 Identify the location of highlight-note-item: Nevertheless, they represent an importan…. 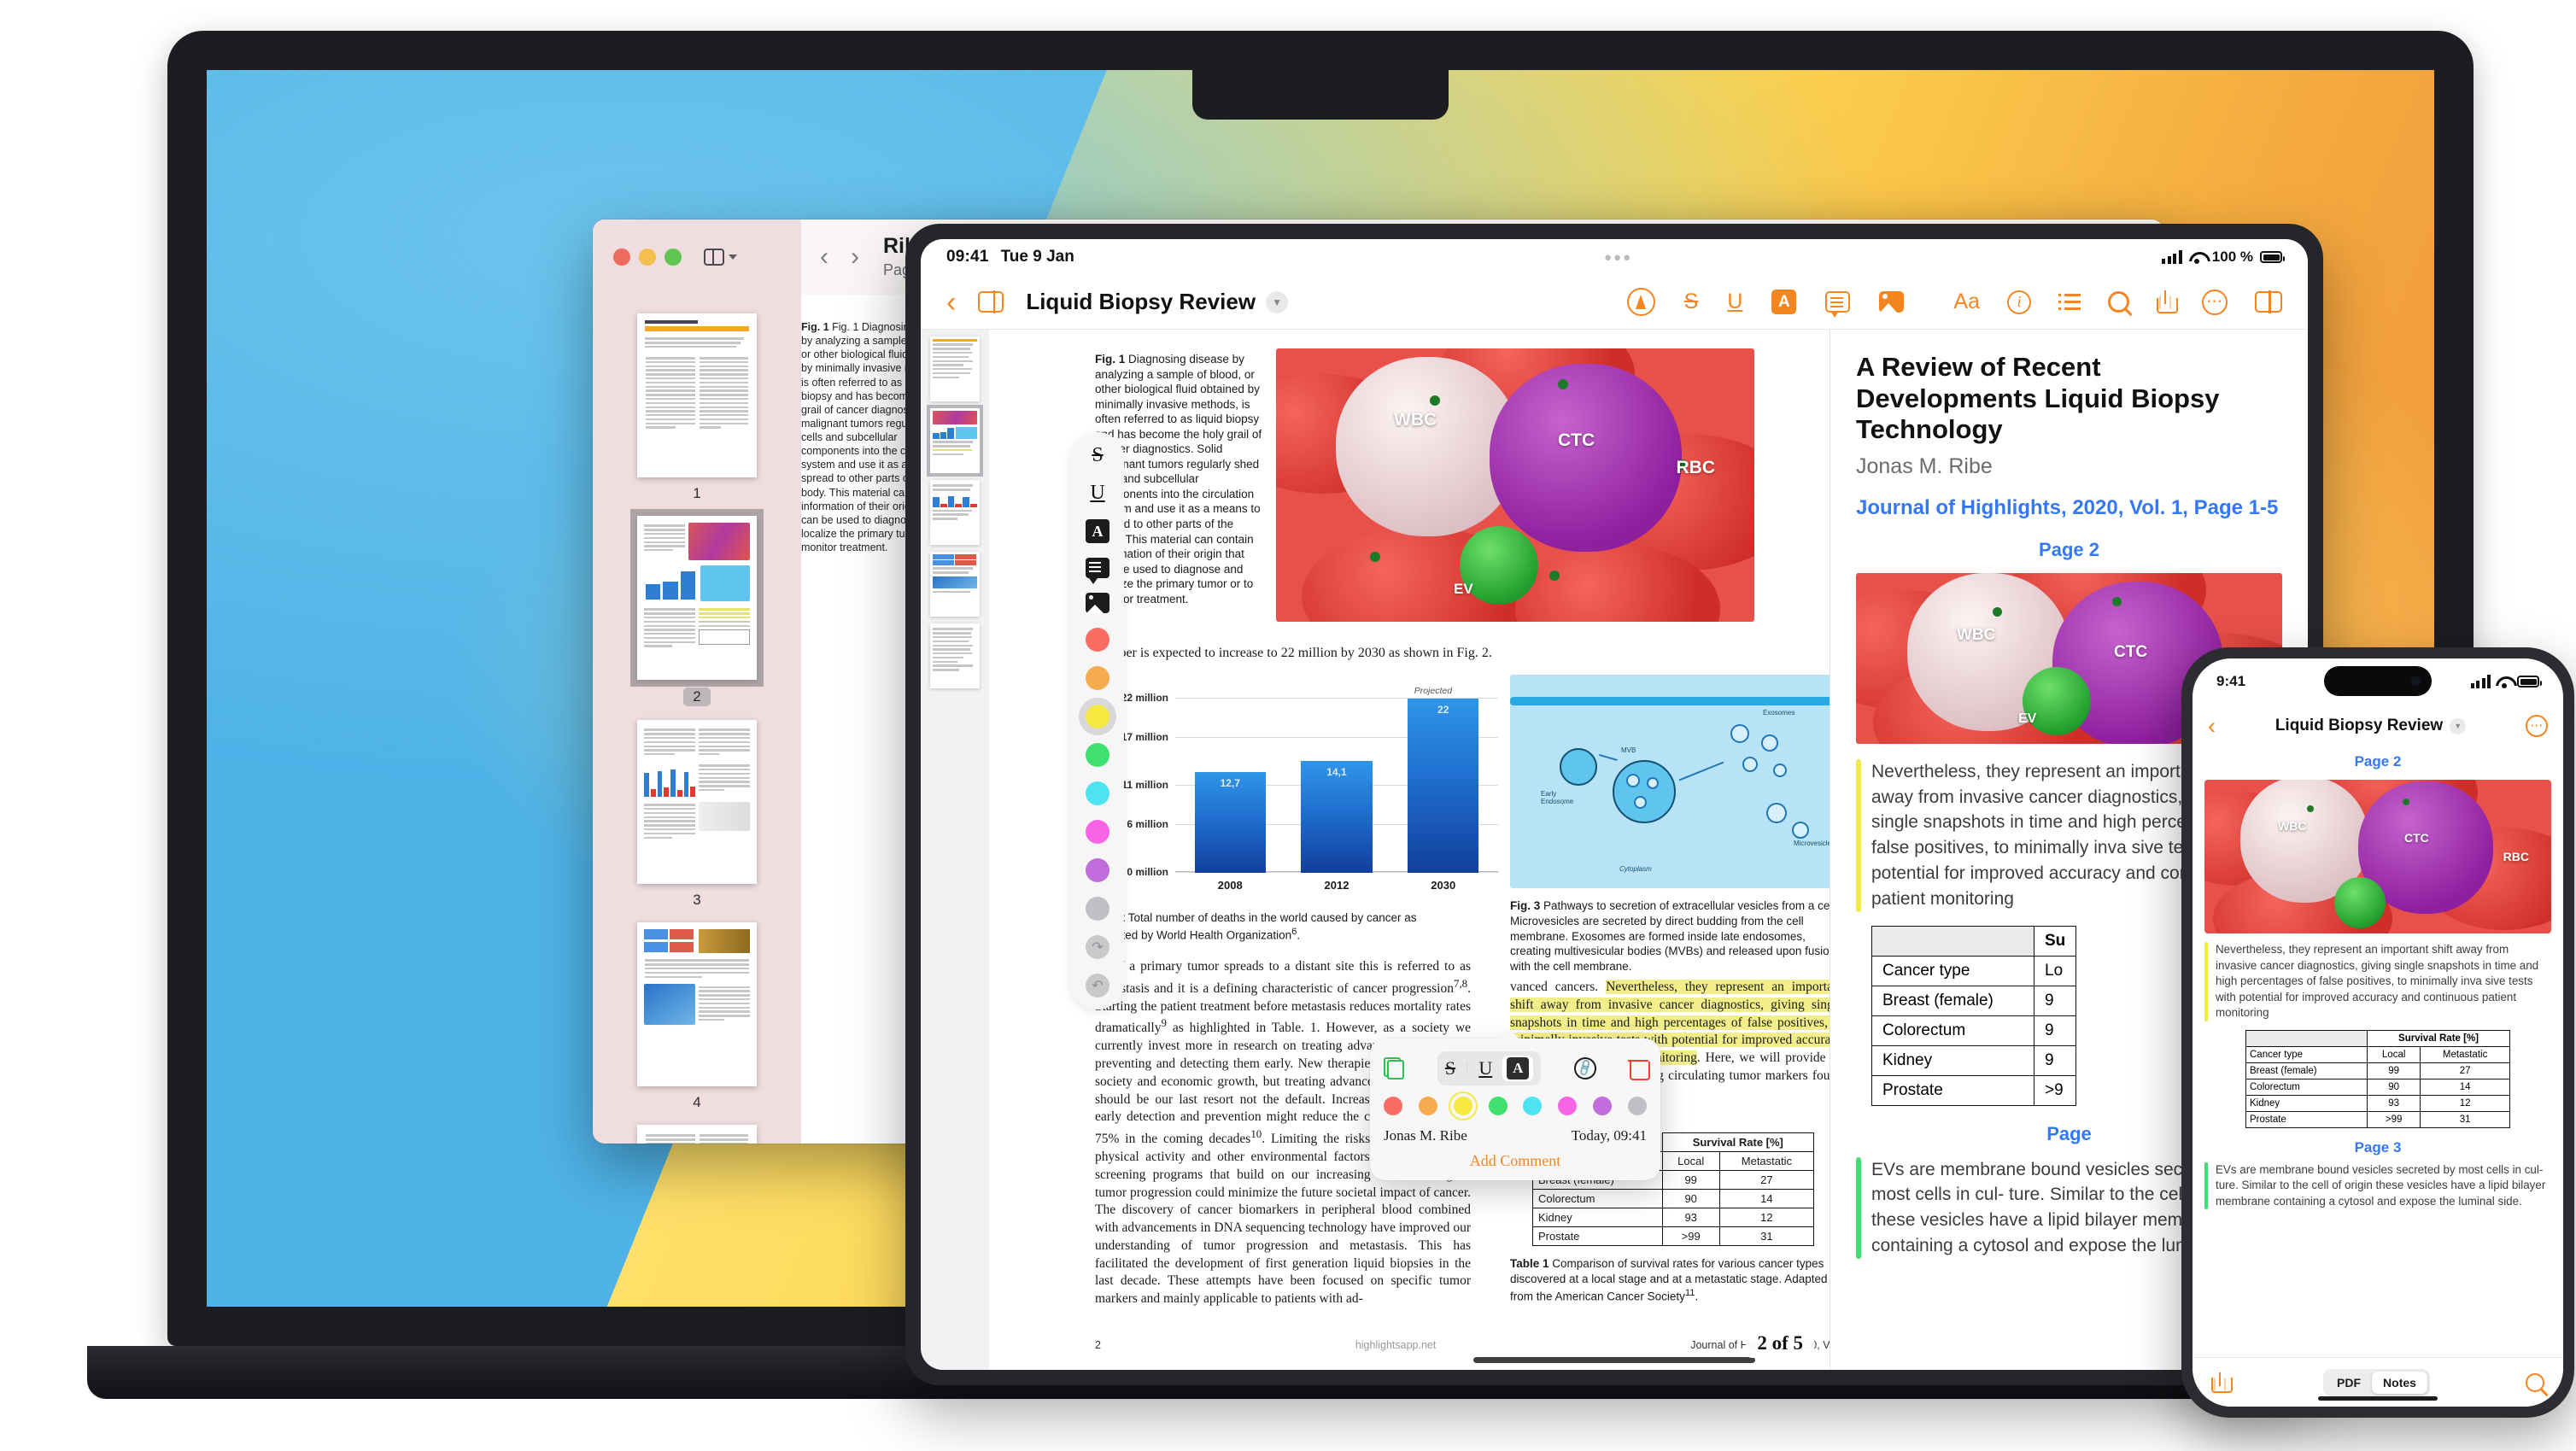
(2377, 981).